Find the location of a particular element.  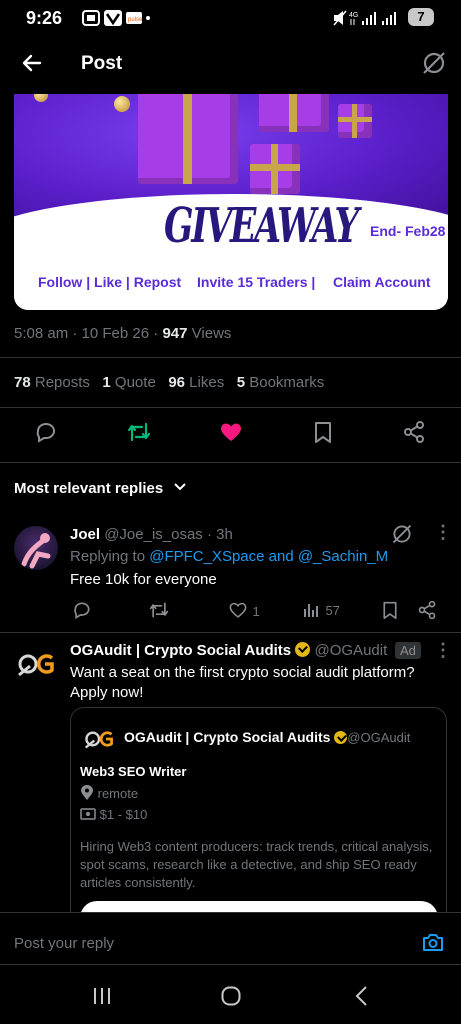

quotes-stat: 1 Quote is located at coordinates (128, 382).